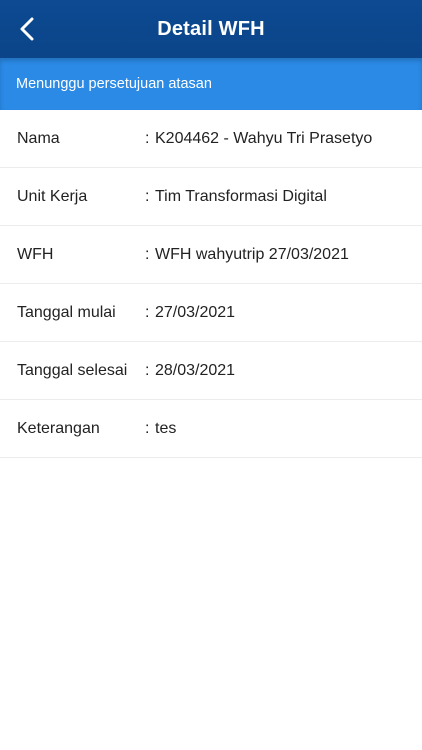 This screenshot has width=422, height=750. Describe the element at coordinates (211, 429) in the screenshot. I see `detail-row-keterangan: Keterangan : tes` at that location.